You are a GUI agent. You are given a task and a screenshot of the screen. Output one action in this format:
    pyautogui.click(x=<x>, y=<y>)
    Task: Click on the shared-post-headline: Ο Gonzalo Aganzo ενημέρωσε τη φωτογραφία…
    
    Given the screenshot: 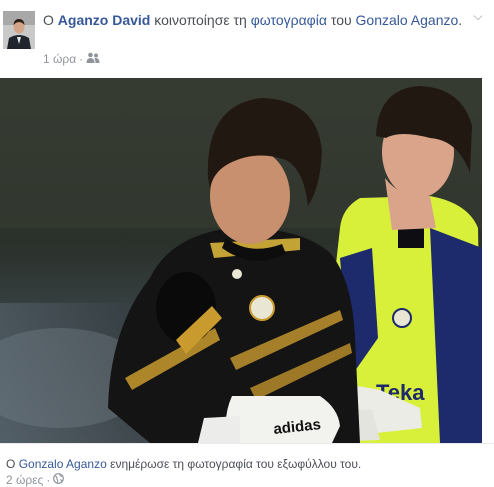 What is the action you would take?
    pyautogui.click(x=183, y=464)
    